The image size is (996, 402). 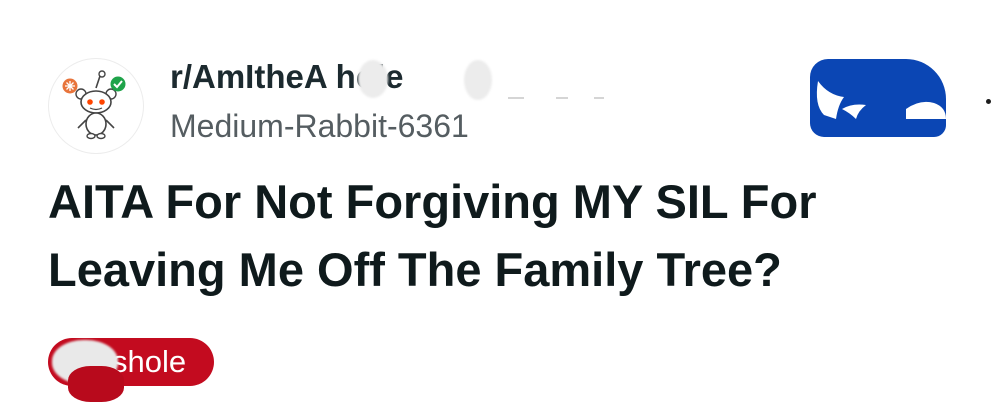 I want to click on overflow-menu-icon, so click(x=988, y=102).